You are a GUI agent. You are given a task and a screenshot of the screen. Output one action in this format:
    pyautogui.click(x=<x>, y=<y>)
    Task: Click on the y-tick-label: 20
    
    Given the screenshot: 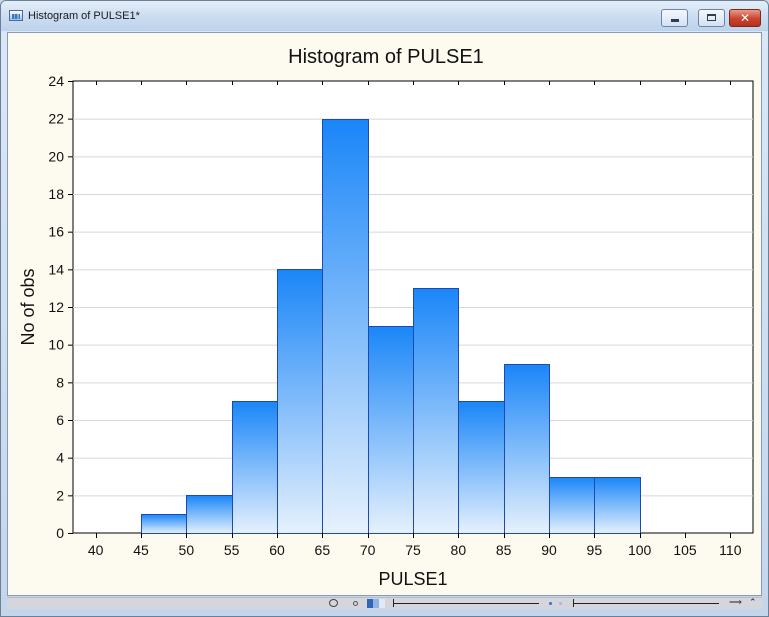 What is the action you would take?
    pyautogui.click(x=56, y=156)
    